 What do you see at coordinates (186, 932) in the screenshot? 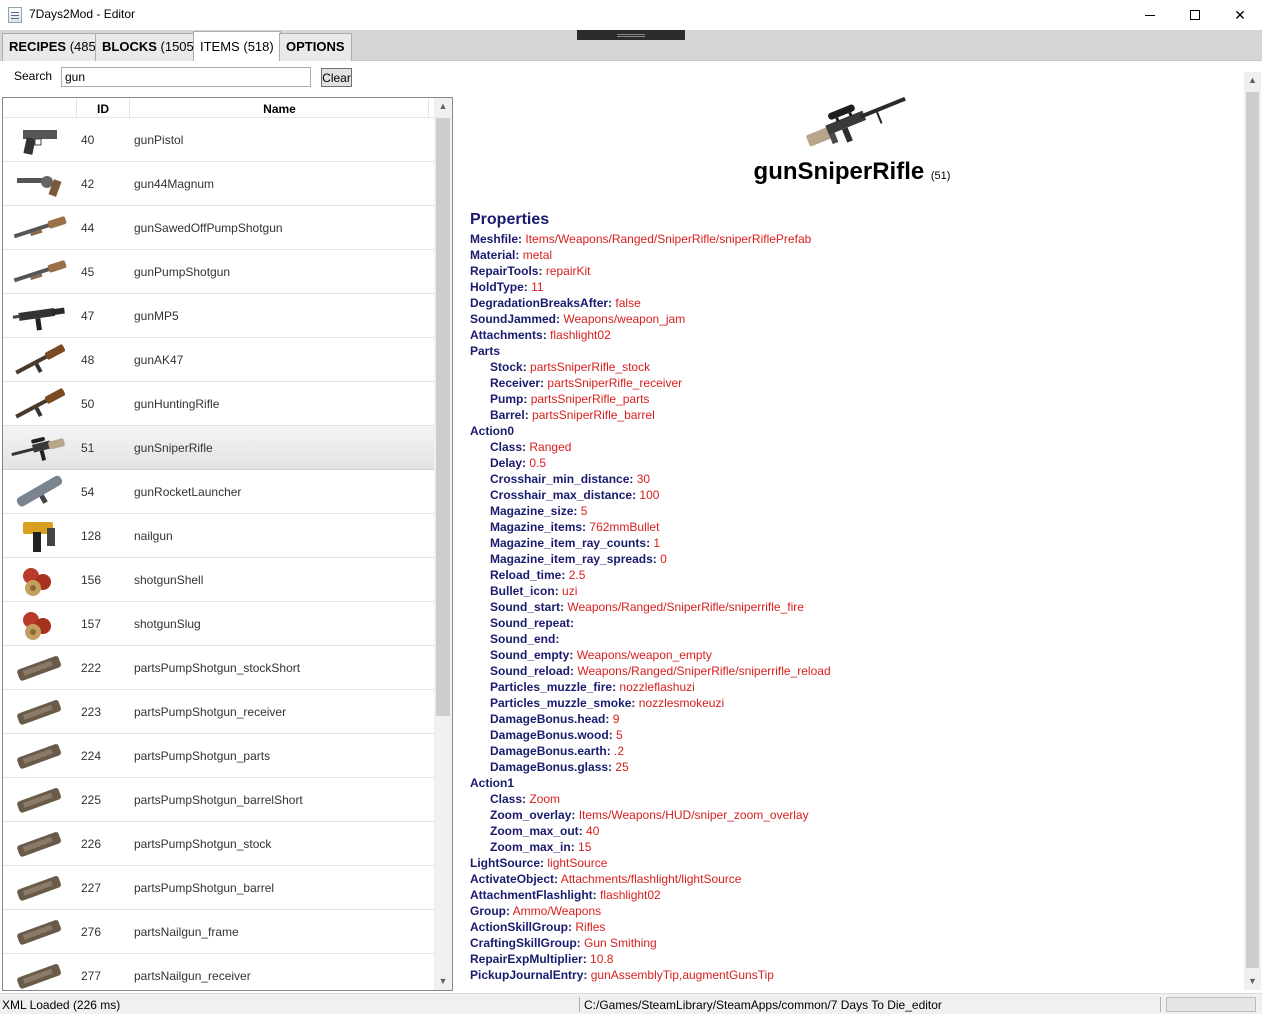
I see `row-name: partsNailgun_frame` at bounding box center [186, 932].